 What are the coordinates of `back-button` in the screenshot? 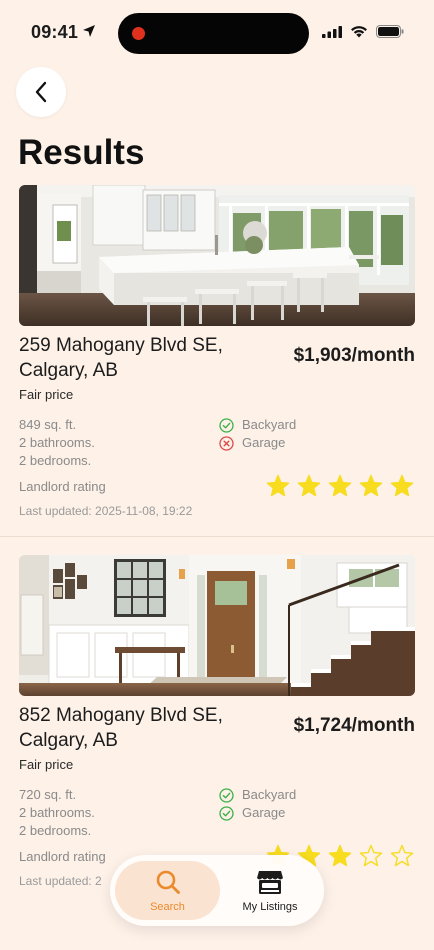 It's located at (41, 92).